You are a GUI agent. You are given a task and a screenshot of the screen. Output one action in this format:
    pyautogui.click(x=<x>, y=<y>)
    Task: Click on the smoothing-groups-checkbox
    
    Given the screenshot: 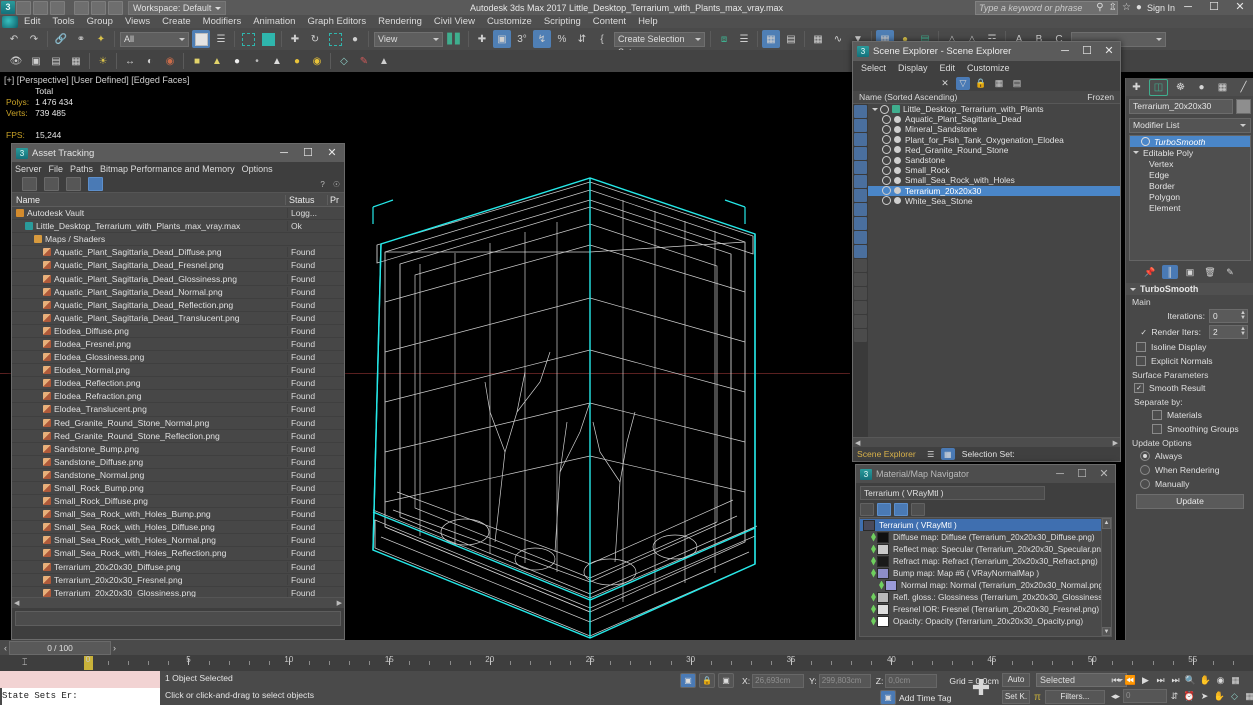 What is the action you would take?
    pyautogui.click(x=1157, y=429)
    